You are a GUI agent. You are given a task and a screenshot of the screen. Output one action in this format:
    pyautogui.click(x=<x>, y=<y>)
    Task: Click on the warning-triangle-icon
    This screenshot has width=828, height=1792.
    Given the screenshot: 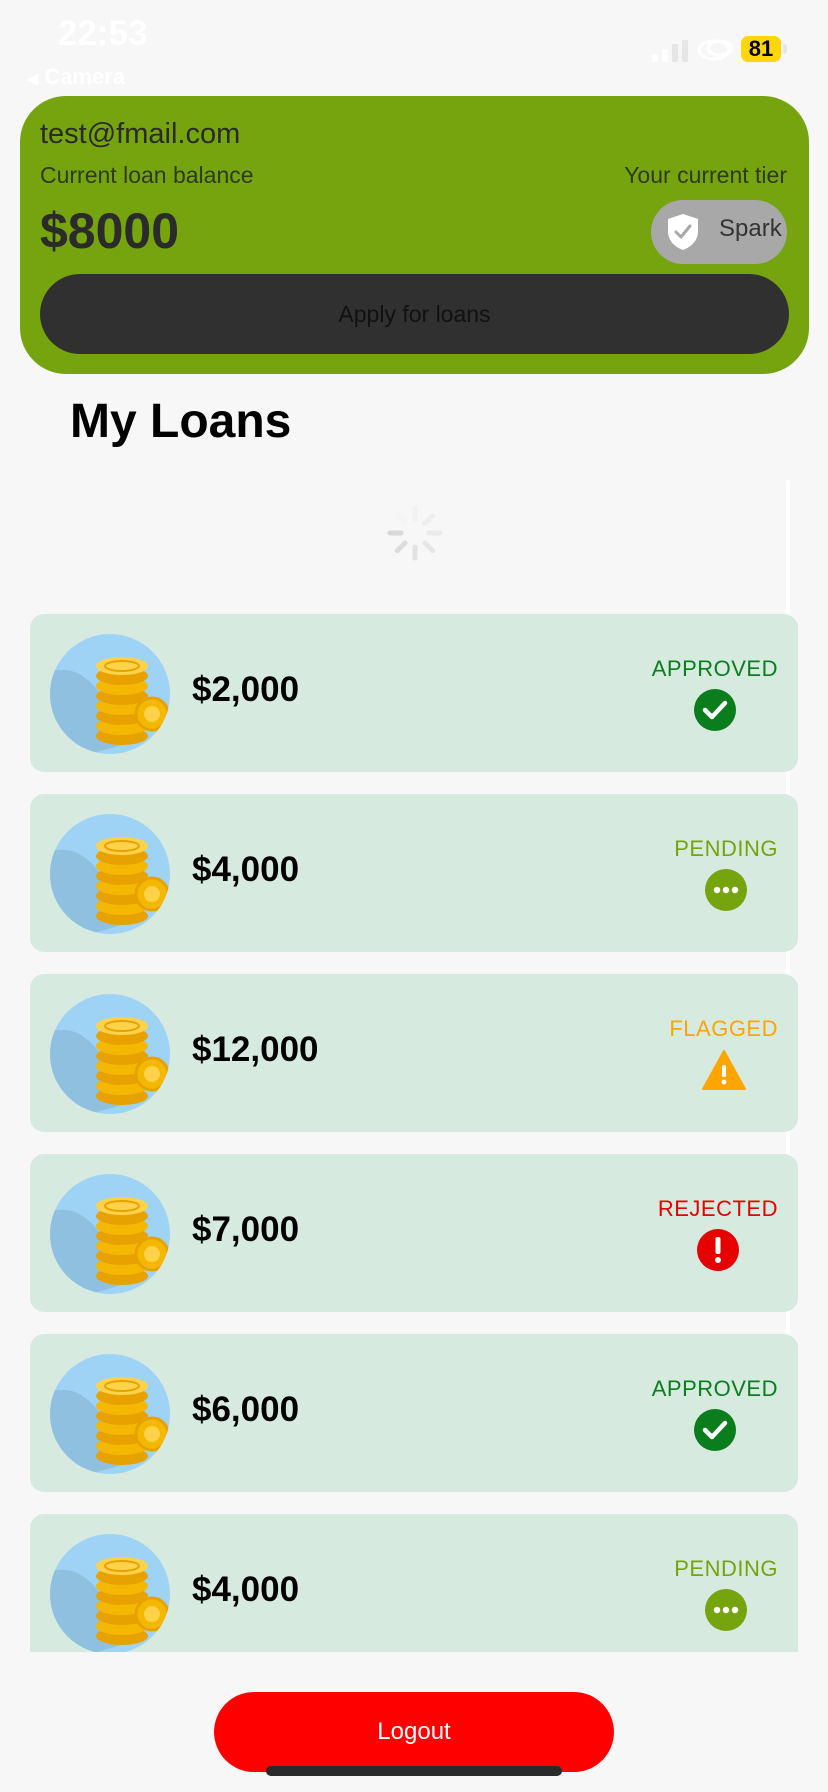 What is the action you would take?
    pyautogui.click(x=723, y=1070)
    